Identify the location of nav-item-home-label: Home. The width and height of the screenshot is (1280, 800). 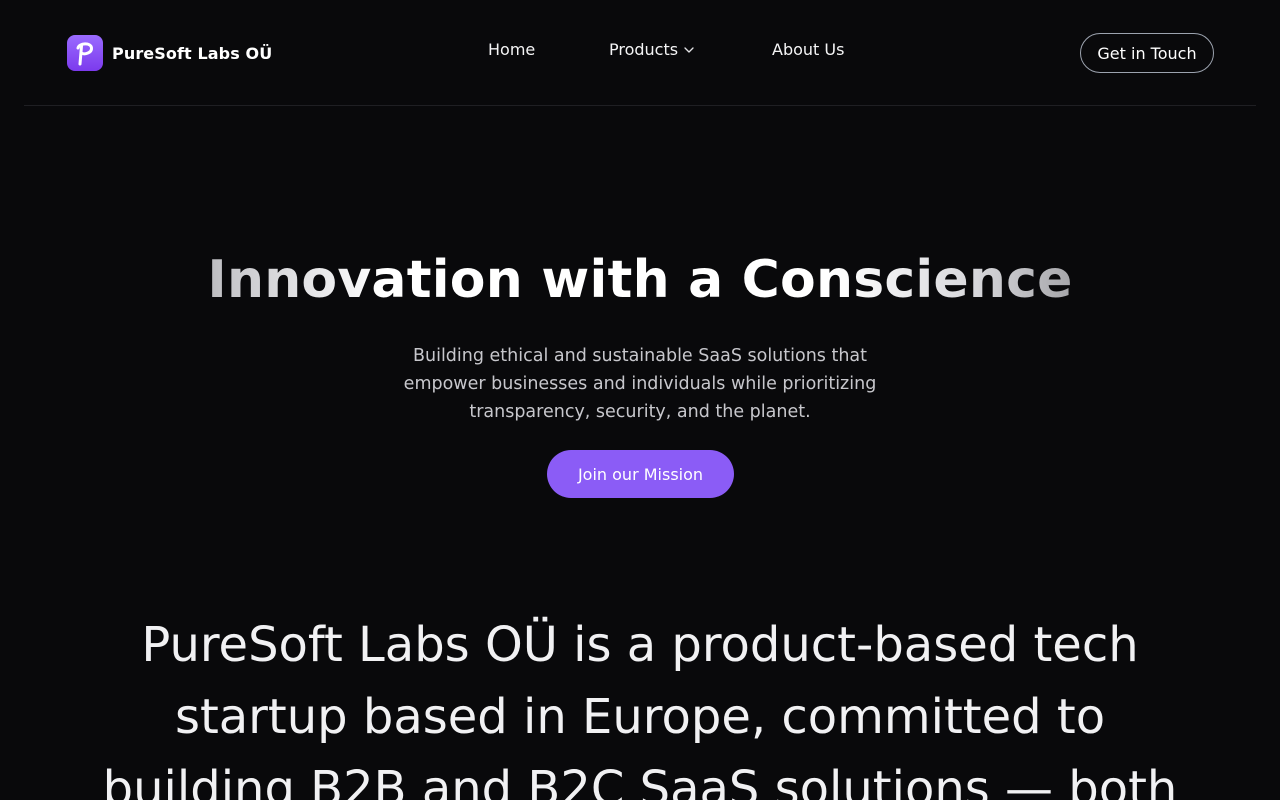
(512, 49).